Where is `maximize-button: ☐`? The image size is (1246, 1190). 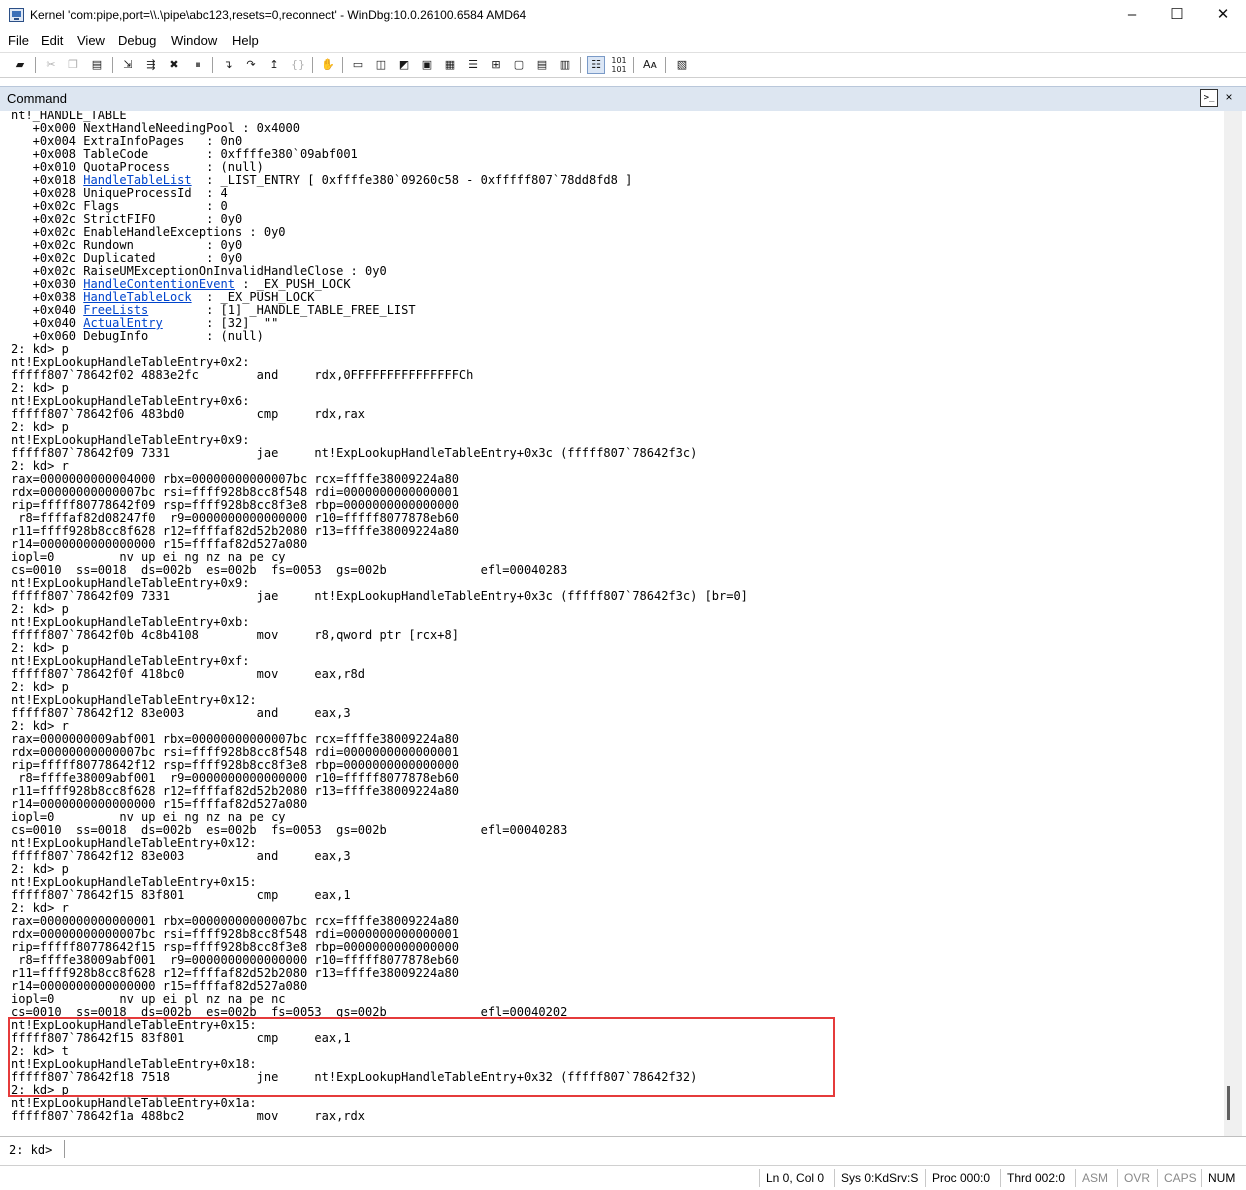 maximize-button: ☐ is located at coordinates (1177, 15).